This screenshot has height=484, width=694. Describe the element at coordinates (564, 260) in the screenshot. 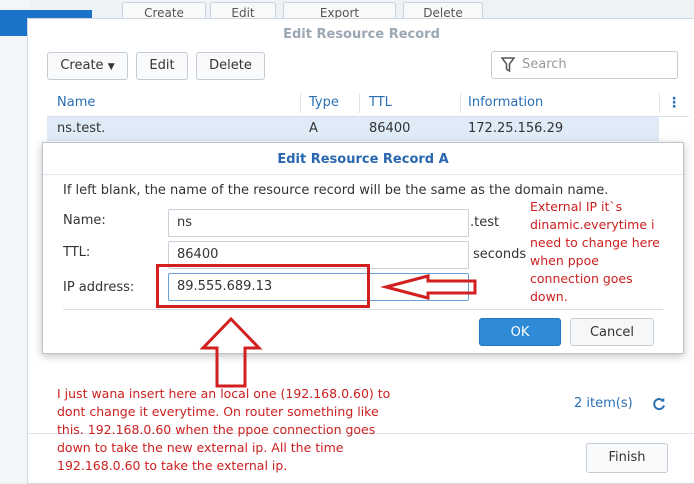

I see `annotation-line: when ppoe` at that location.